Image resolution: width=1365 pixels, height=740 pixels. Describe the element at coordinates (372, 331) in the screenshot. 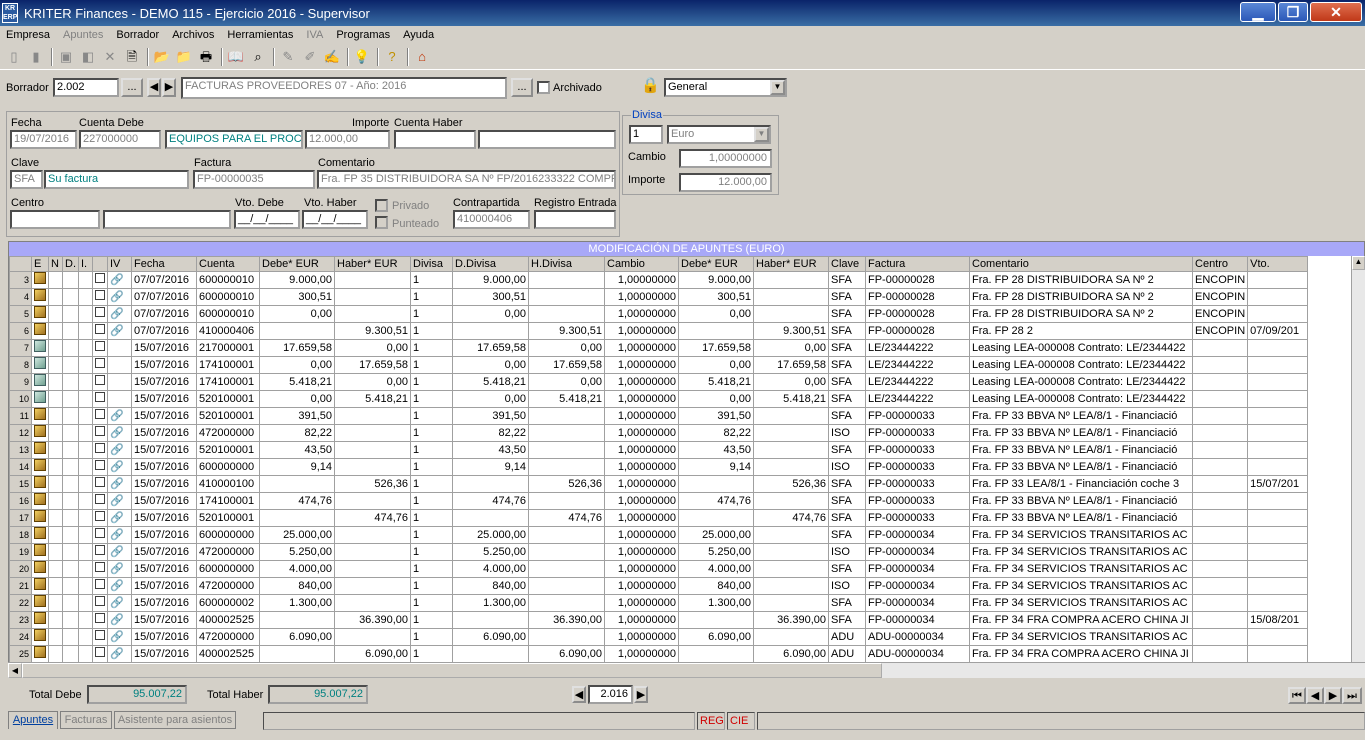

I see `cell-haber: 9.300,51` at that location.